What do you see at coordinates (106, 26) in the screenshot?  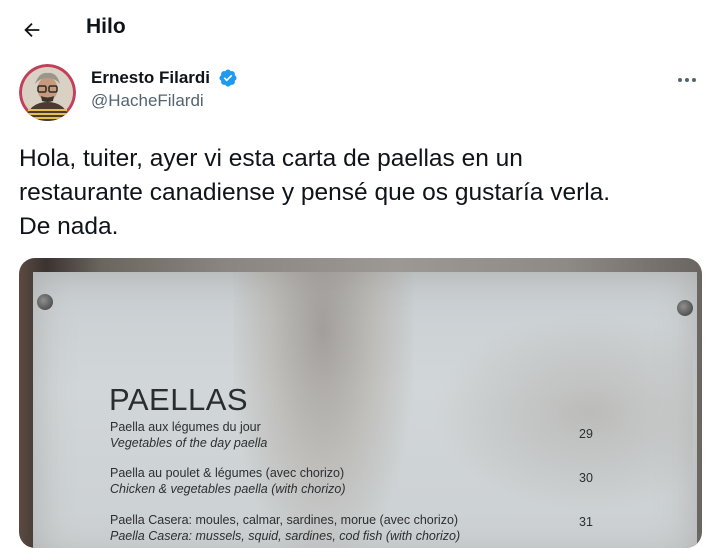 I see `page-title: Hilo` at bounding box center [106, 26].